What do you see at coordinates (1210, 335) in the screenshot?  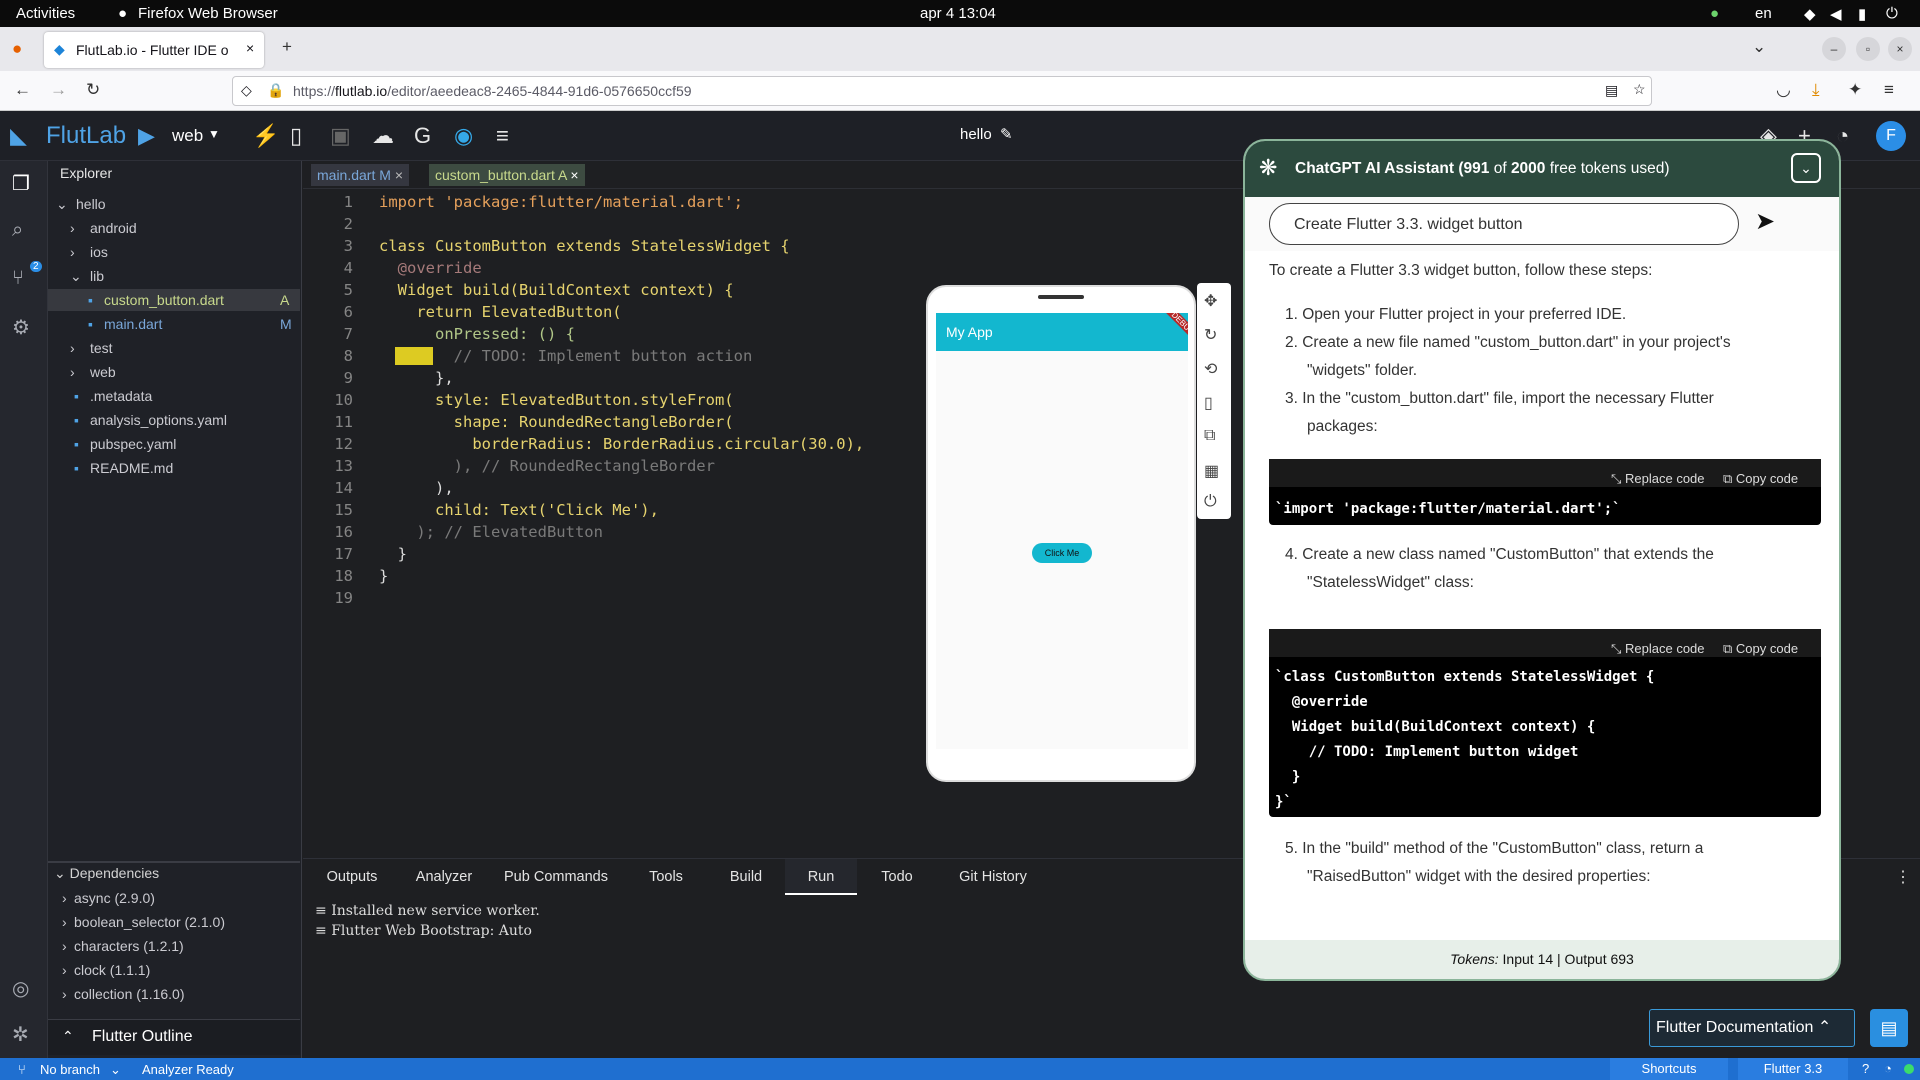 I see `restart-icon: ↻` at bounding box center [1210, 335].